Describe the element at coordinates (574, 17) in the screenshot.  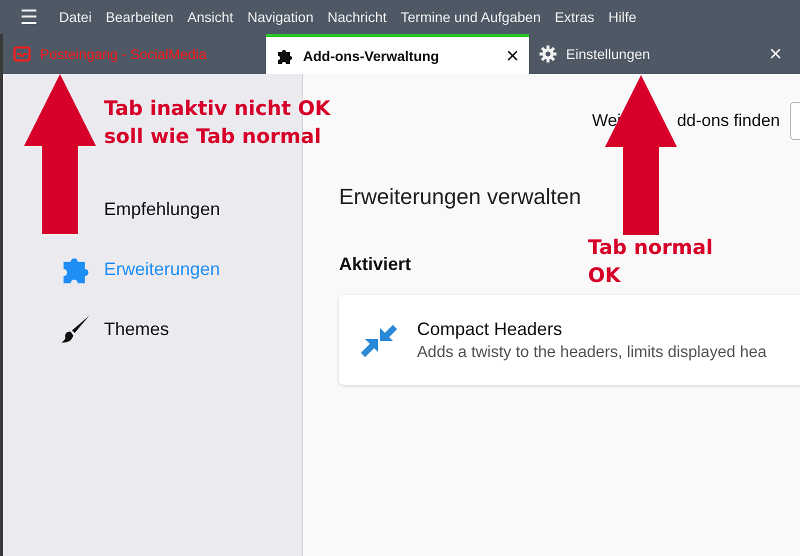
I see `menu-item: Extras` at that location.